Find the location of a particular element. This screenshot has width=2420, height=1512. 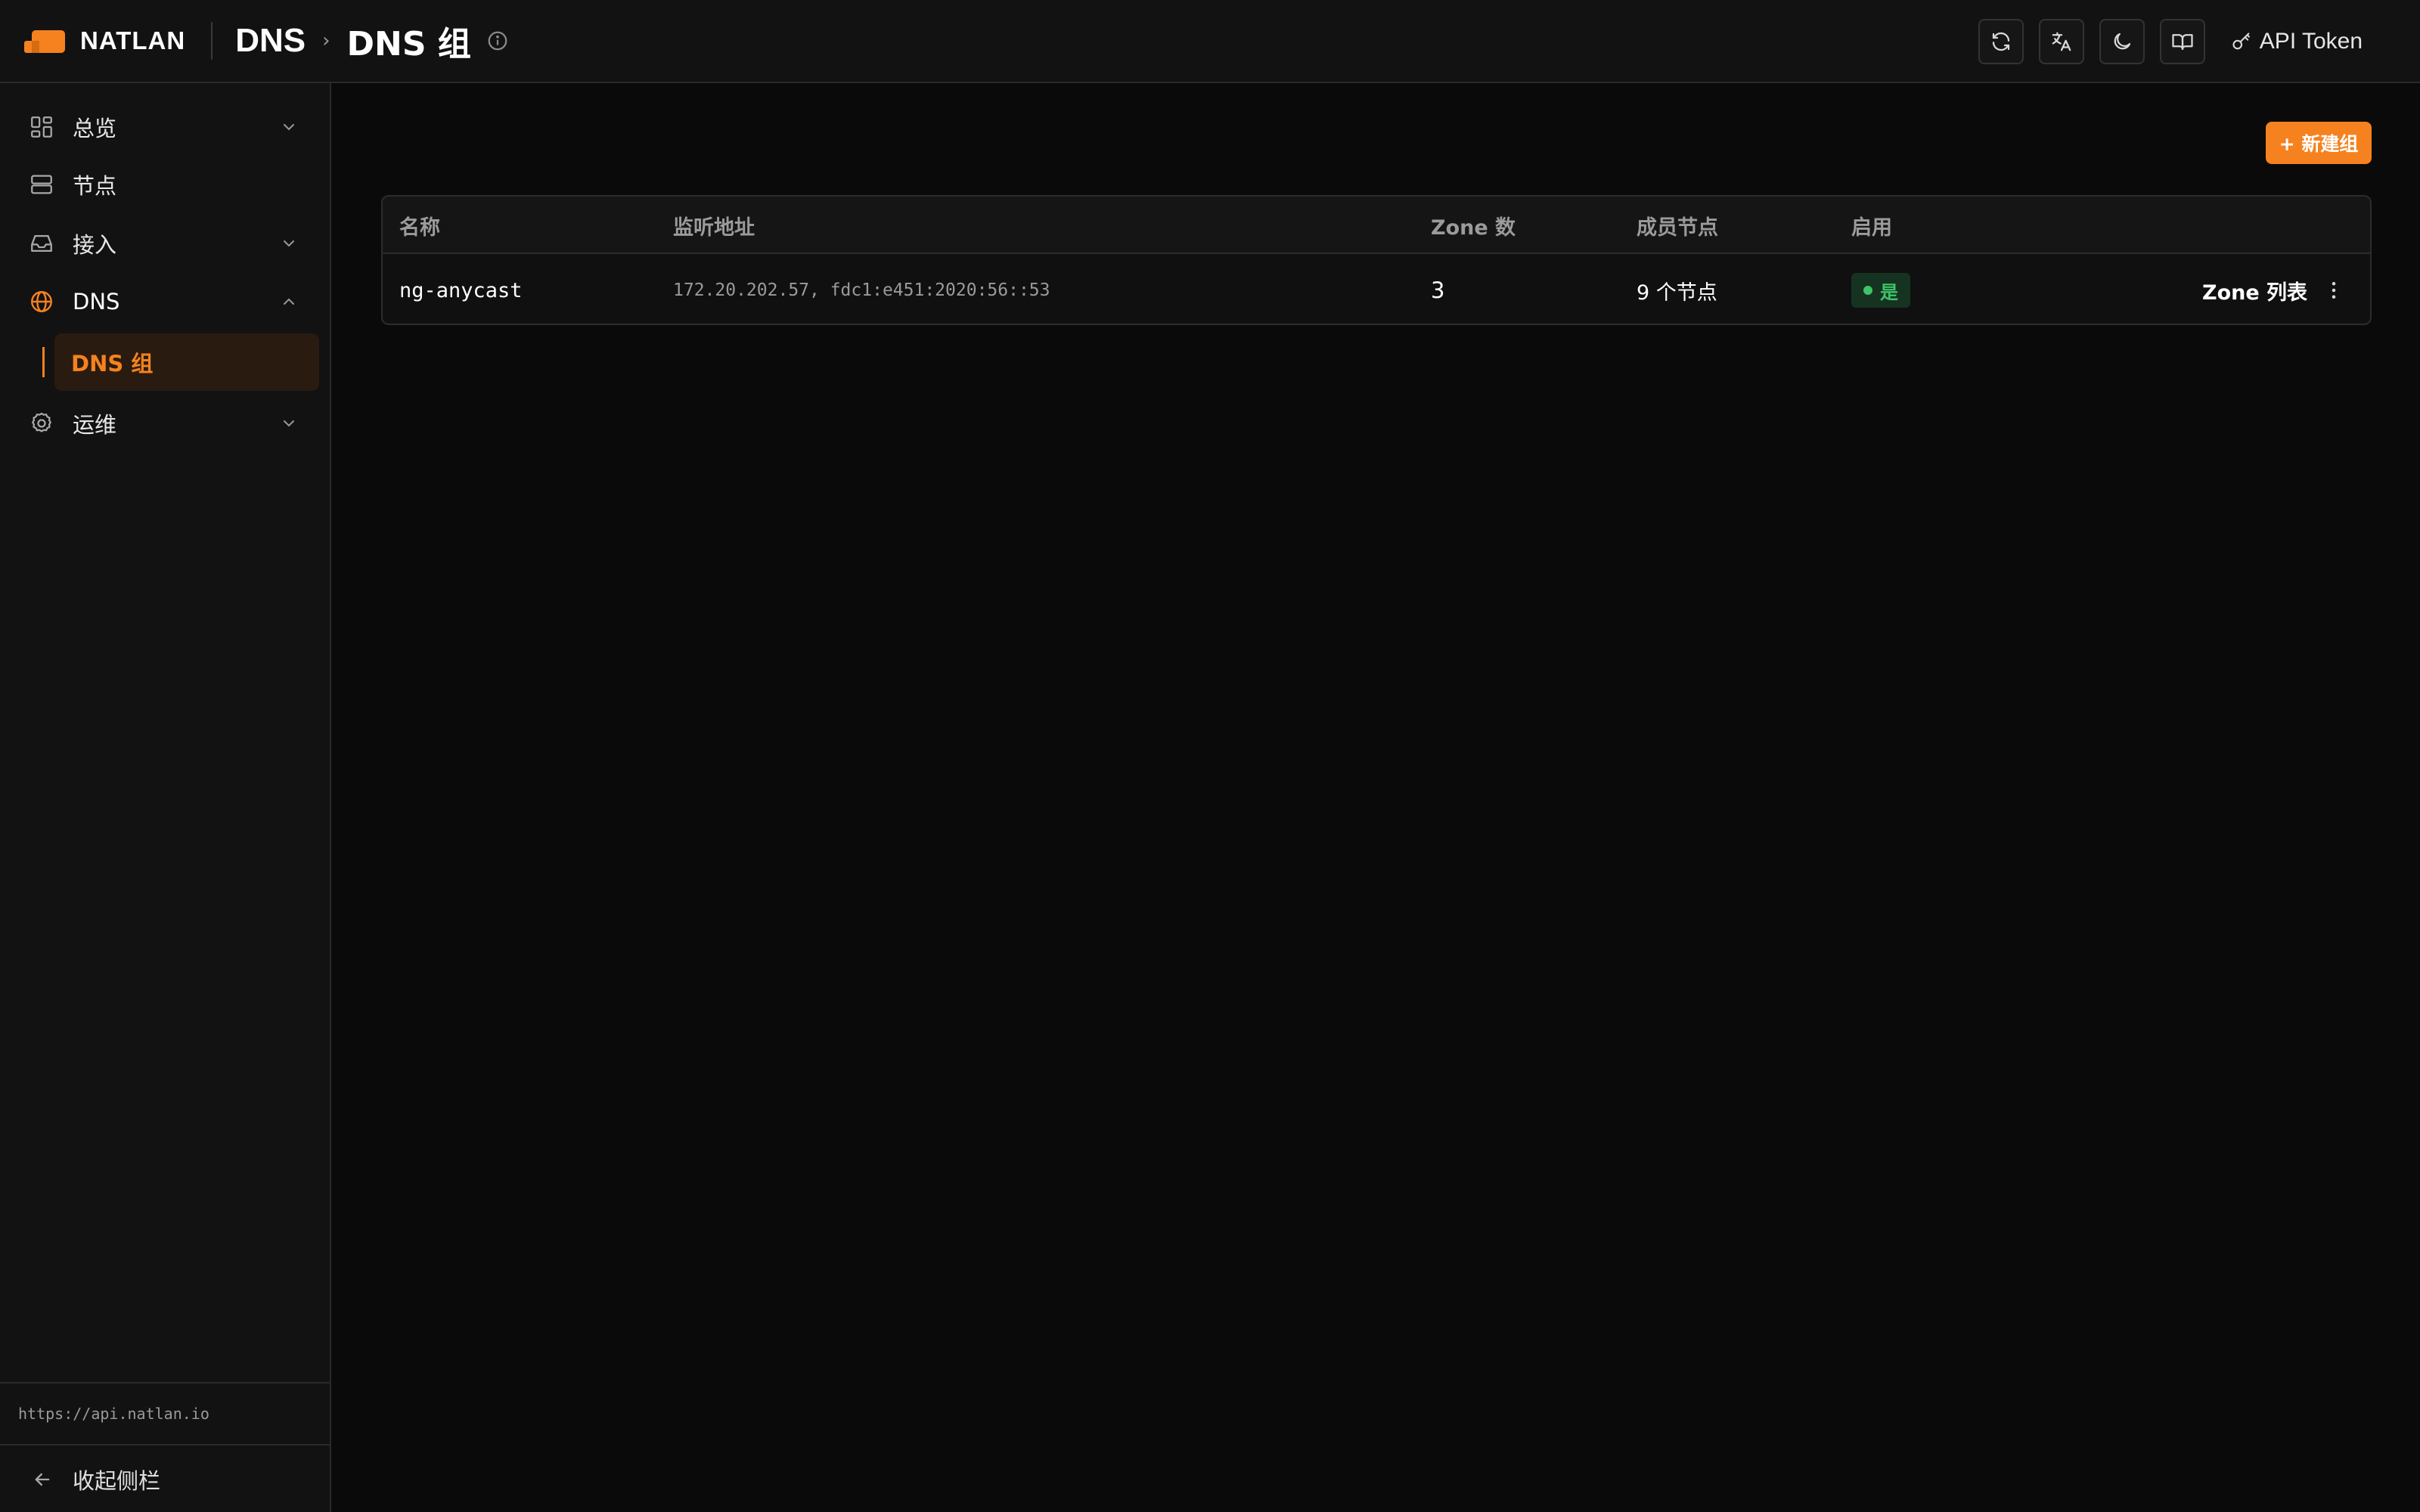

row-more-button is located at coordinates (2334, 290).